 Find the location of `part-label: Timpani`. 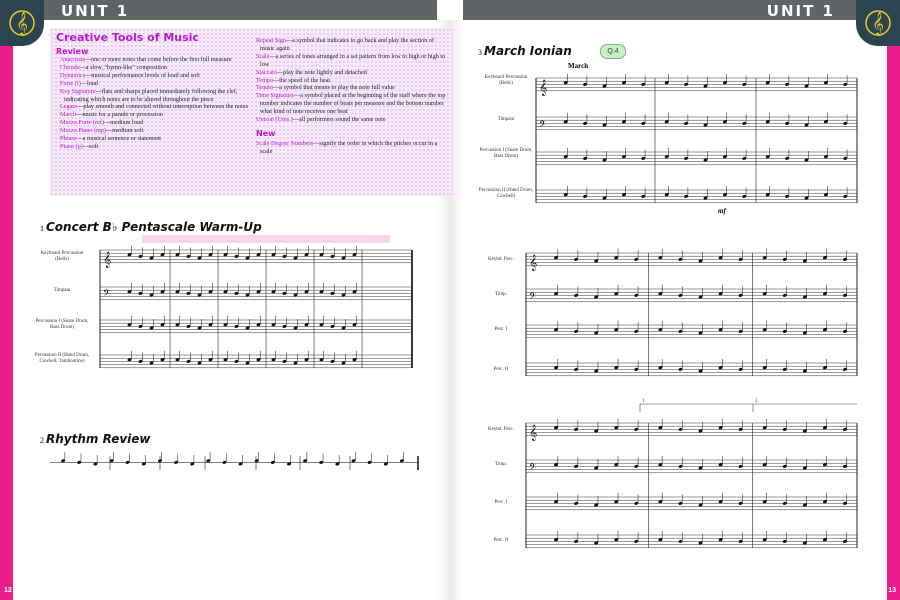

part-label: Timpani is located at coordinates (506, 119).